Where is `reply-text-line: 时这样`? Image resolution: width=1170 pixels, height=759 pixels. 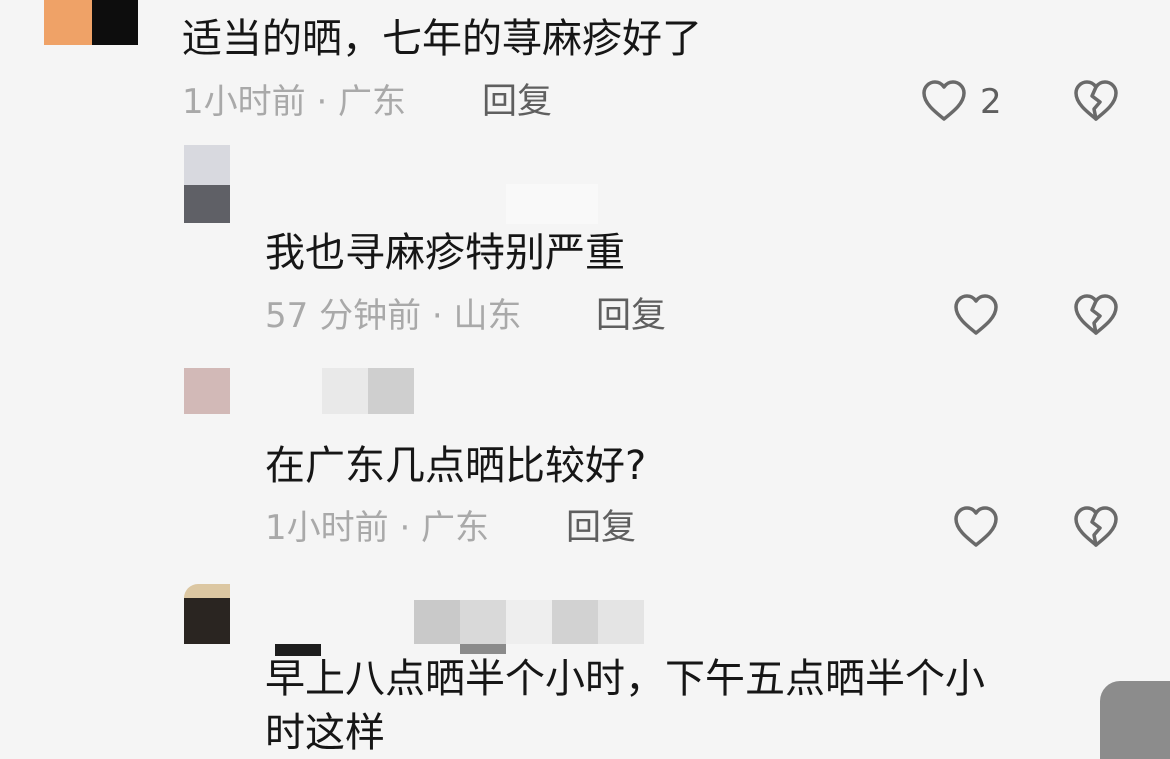
reply-text-line: 时这样 is located at coordinates (325, 733).